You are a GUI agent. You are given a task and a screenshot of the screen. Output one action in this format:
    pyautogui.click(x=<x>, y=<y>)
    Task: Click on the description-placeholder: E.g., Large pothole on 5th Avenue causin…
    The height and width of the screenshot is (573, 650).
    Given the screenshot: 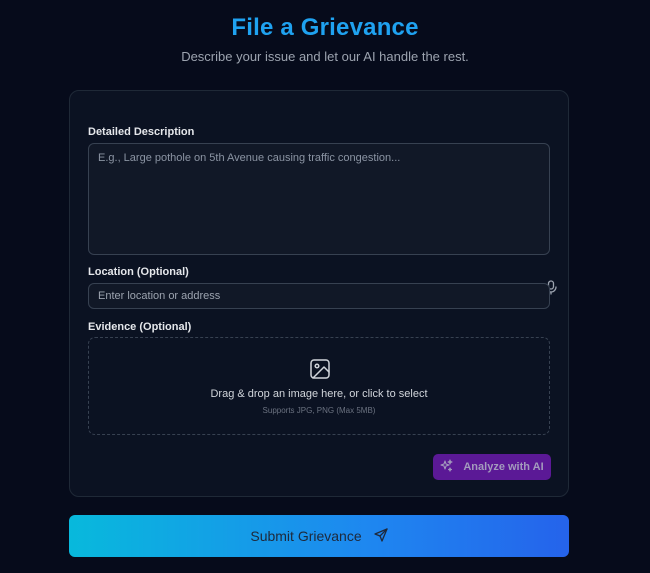 What is the action you would take?
    pyautogui.click(x=249, y=158)
    